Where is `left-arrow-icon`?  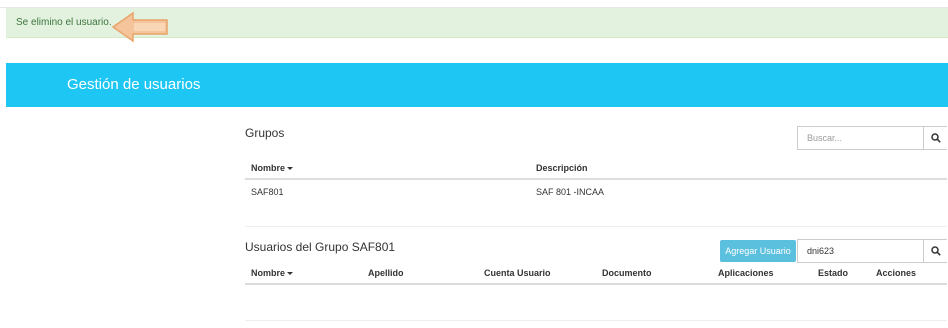
left-arrow-icon is located at coordinates (139, 27).